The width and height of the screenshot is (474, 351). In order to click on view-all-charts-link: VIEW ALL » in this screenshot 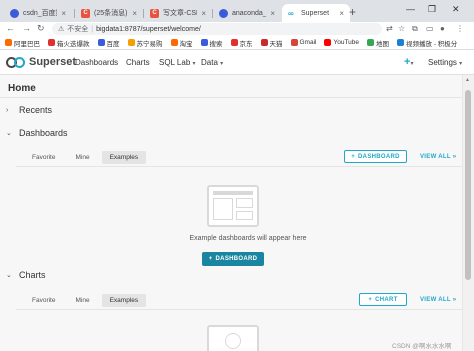, I will do `click(438, 300)`.